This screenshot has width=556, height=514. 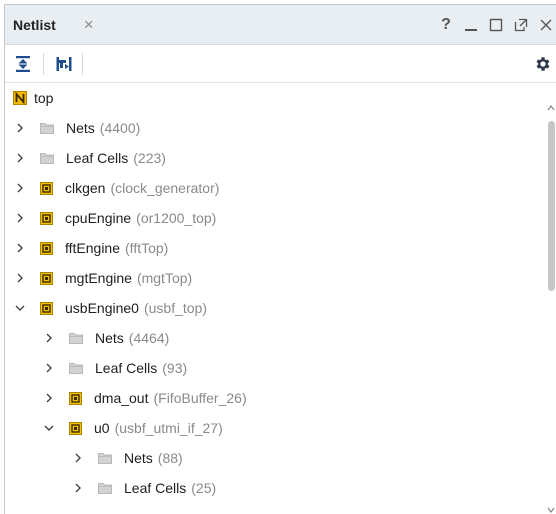 I want to click on tree-root-row: top, so click(x=280, y=98).